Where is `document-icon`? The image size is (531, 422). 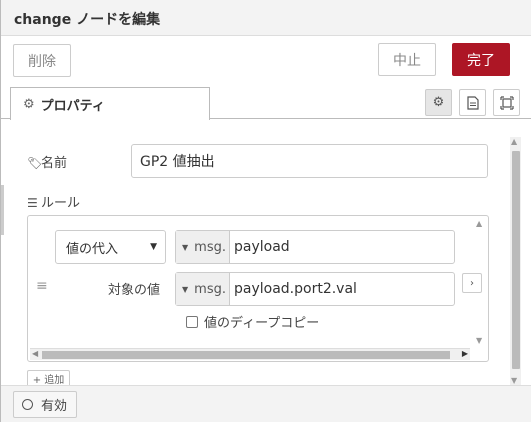 document-icon is located at coordinates (472, 102).